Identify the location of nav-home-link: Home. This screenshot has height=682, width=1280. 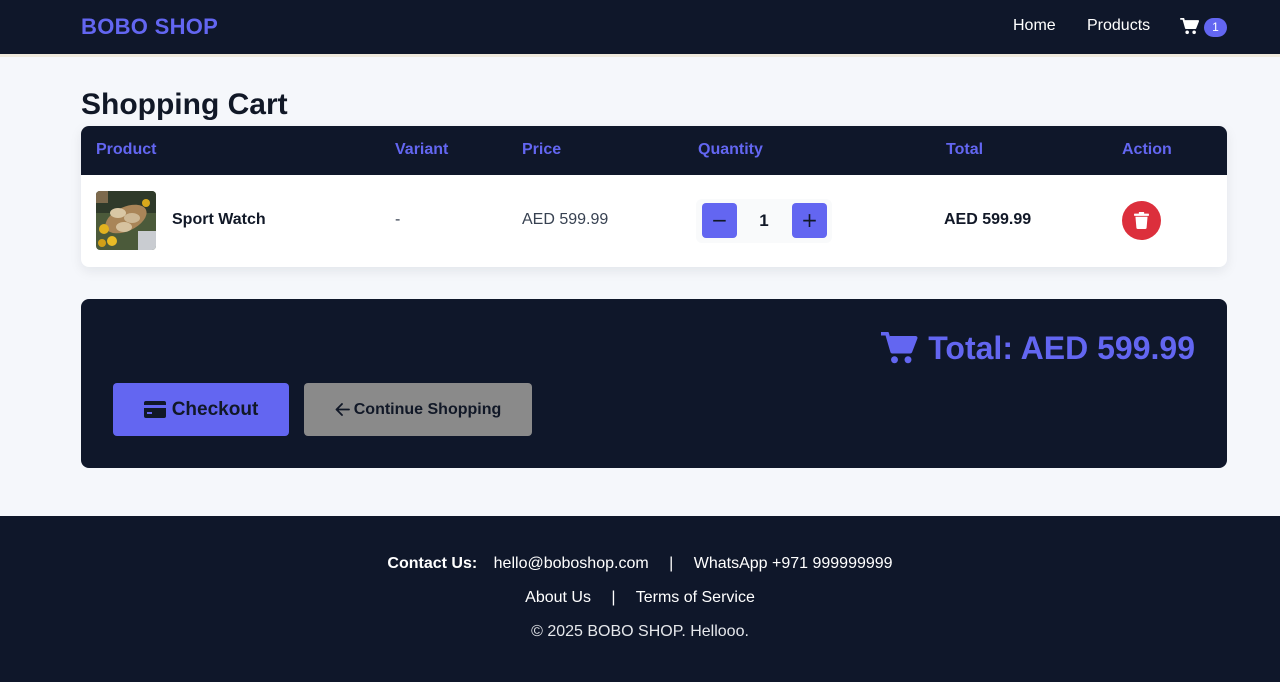
(1034, 26).